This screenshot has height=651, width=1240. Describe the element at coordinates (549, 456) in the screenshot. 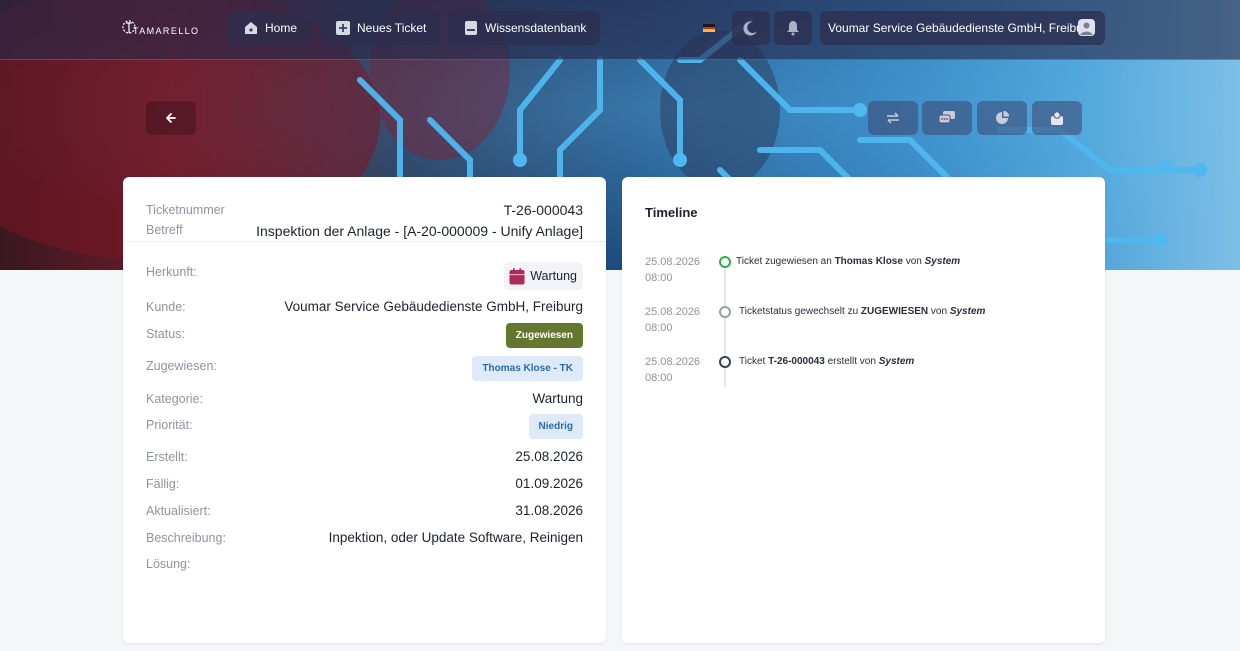

I see `created-value: 25.08.2026` at that location.